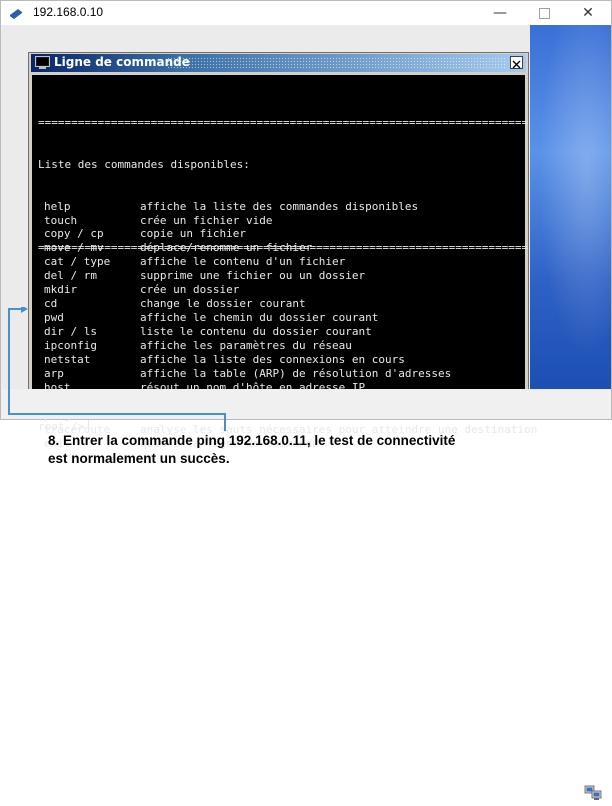  I want to click on command-description: crée un dossier, so click(190, 290).